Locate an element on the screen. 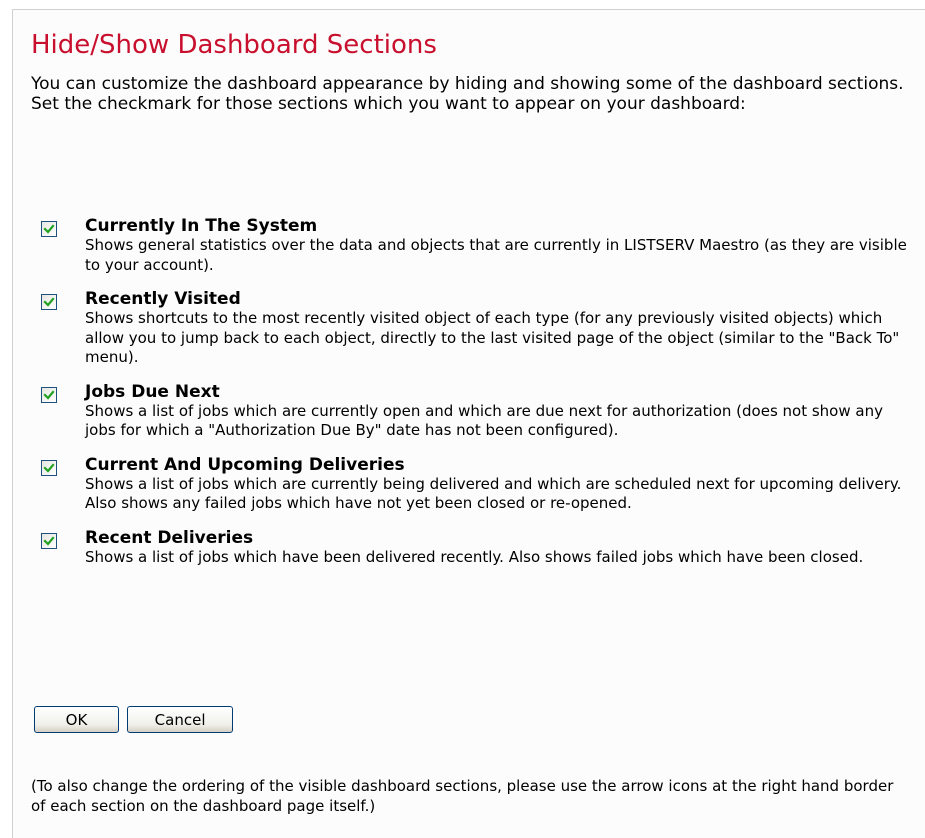  cancel-button: Cancel is located at coordinates (180, 719).